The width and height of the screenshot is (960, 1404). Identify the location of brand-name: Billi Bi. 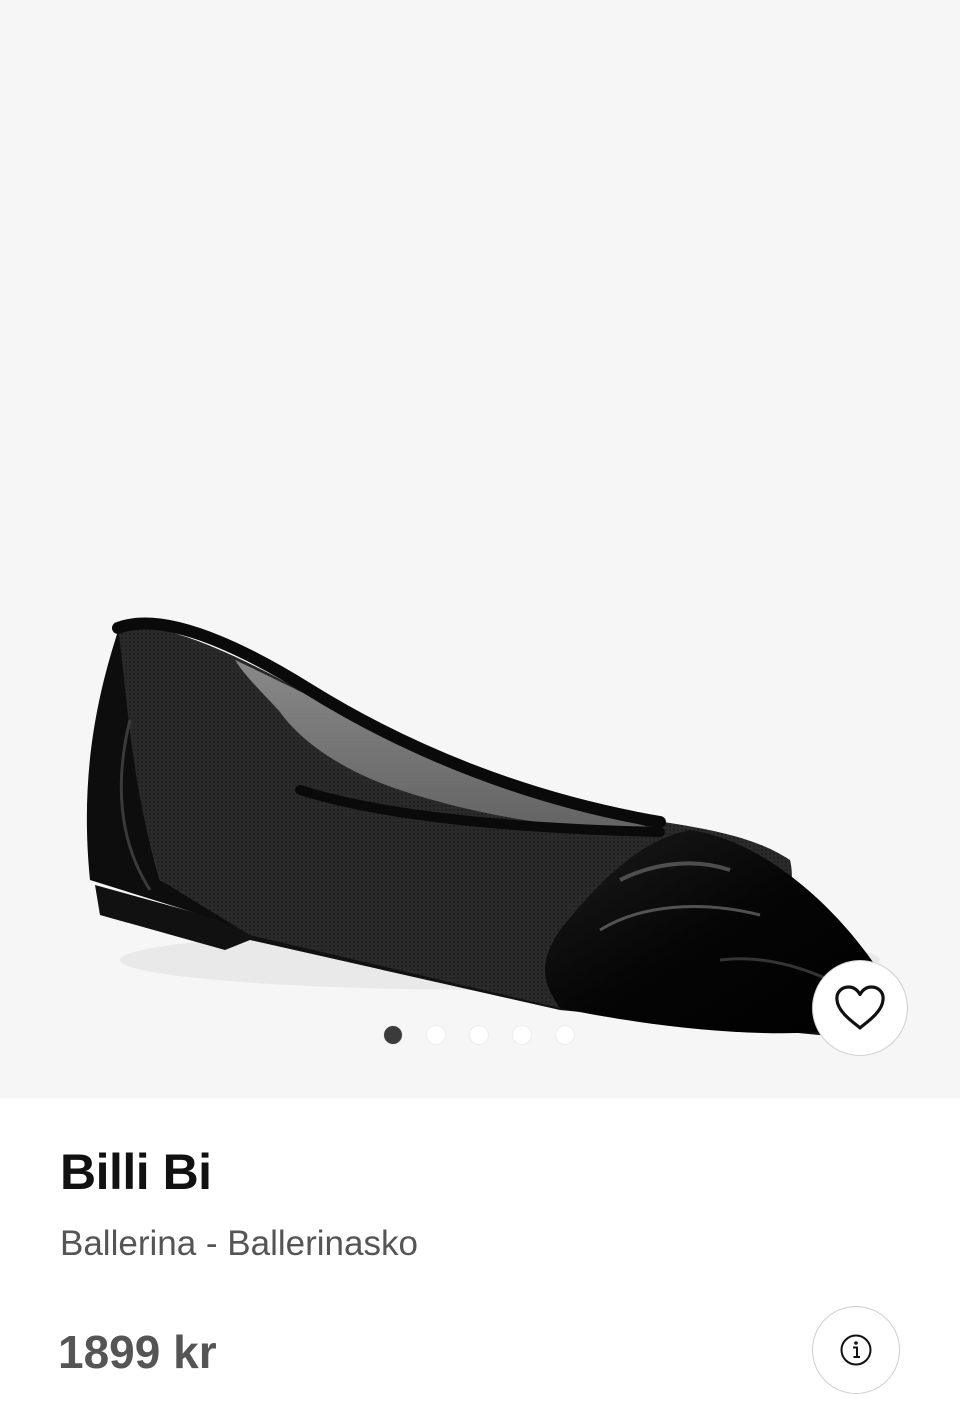
(136, 1172).